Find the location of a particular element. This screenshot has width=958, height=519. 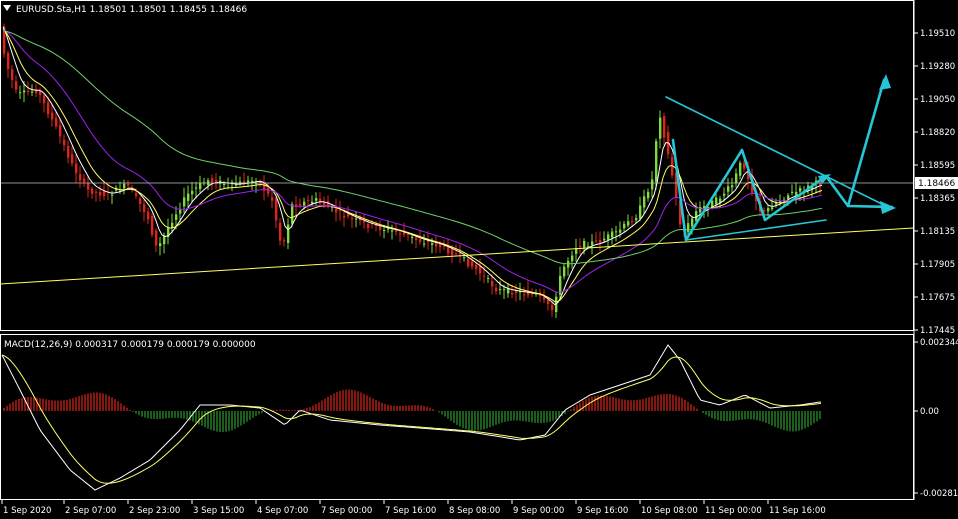

triangle-lower-line is located at coordinates (756, 230).